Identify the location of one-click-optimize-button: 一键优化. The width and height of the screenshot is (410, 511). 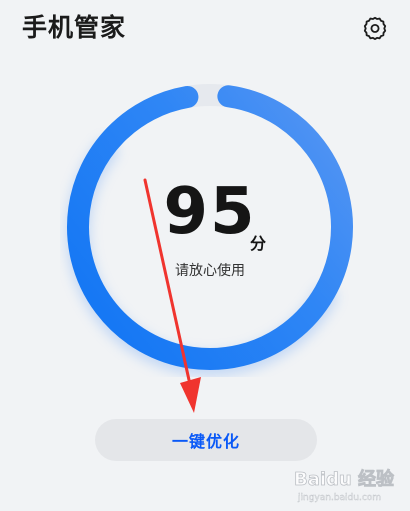
(206, 440).